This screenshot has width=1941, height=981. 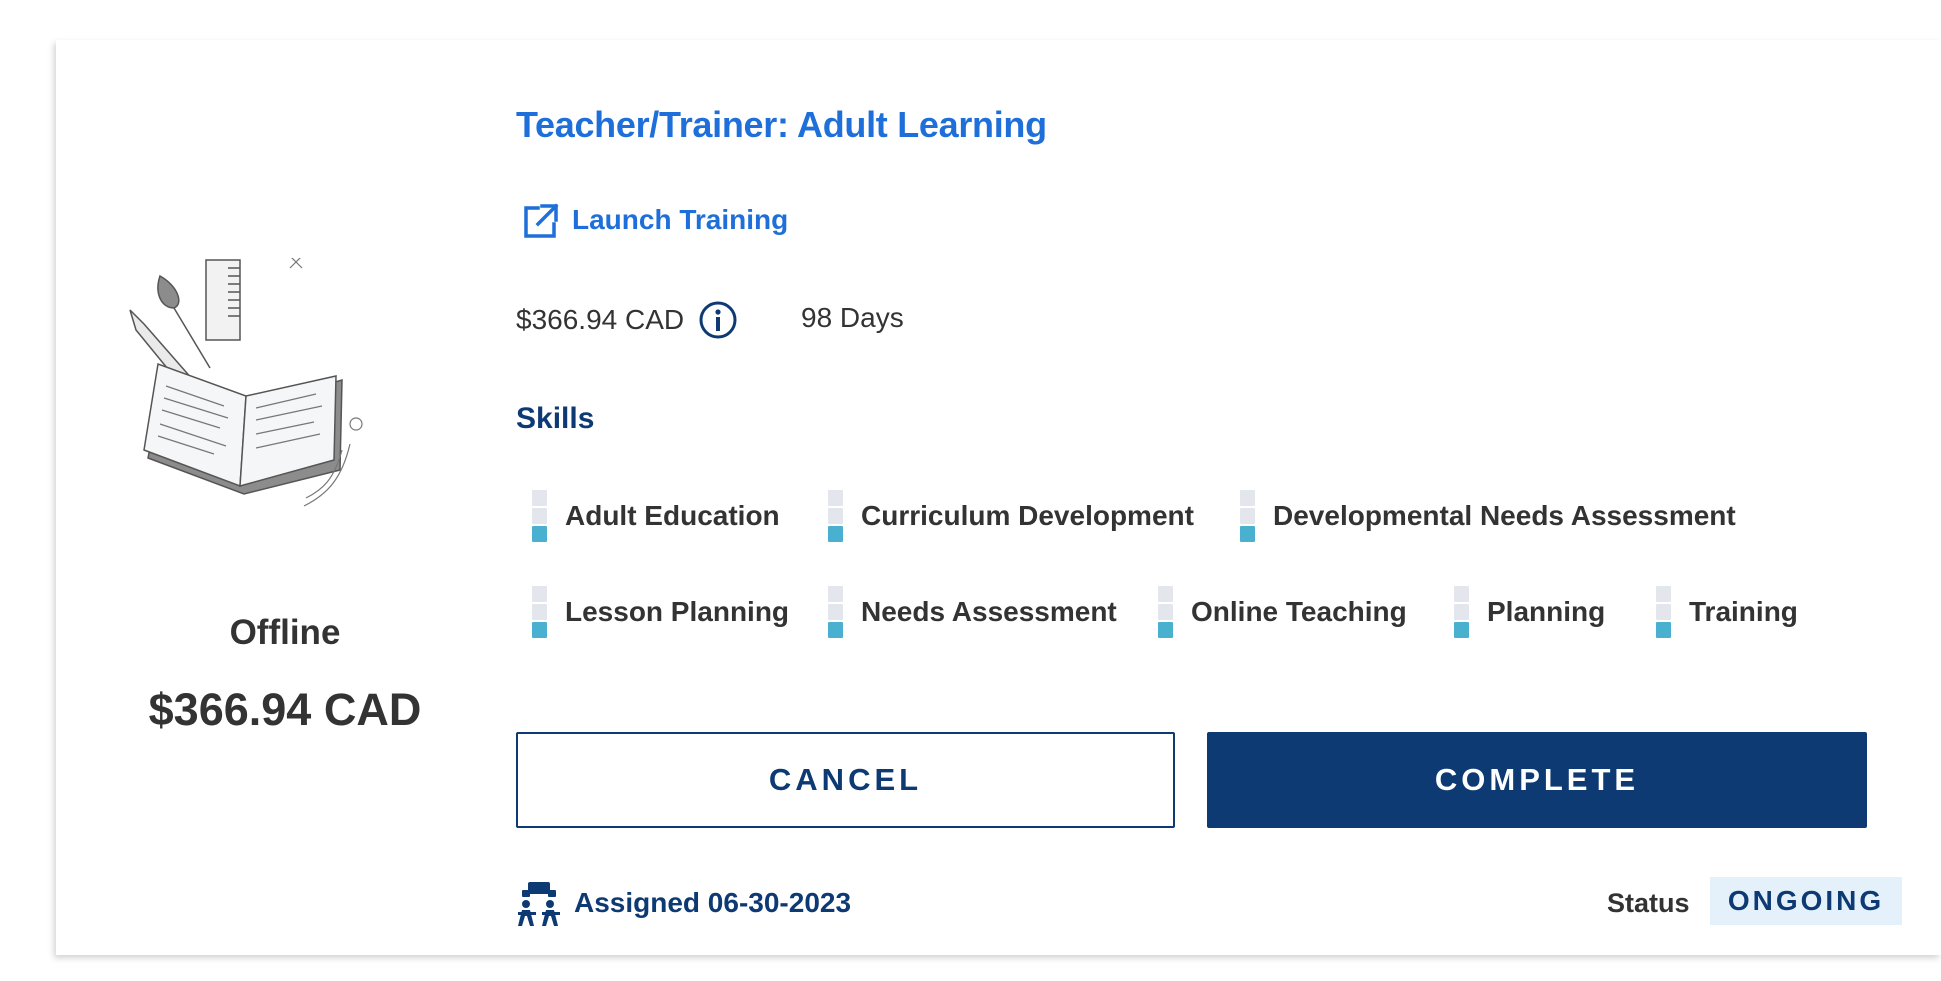 I want to click on delivery-mode: Offline, so click(x=285, y=632).